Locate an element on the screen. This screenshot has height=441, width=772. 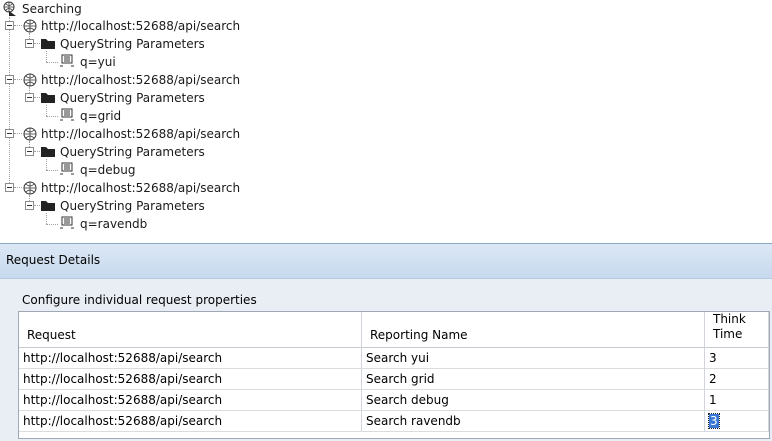
tree-param-node: q=debug is located at coordinates (108, 170).